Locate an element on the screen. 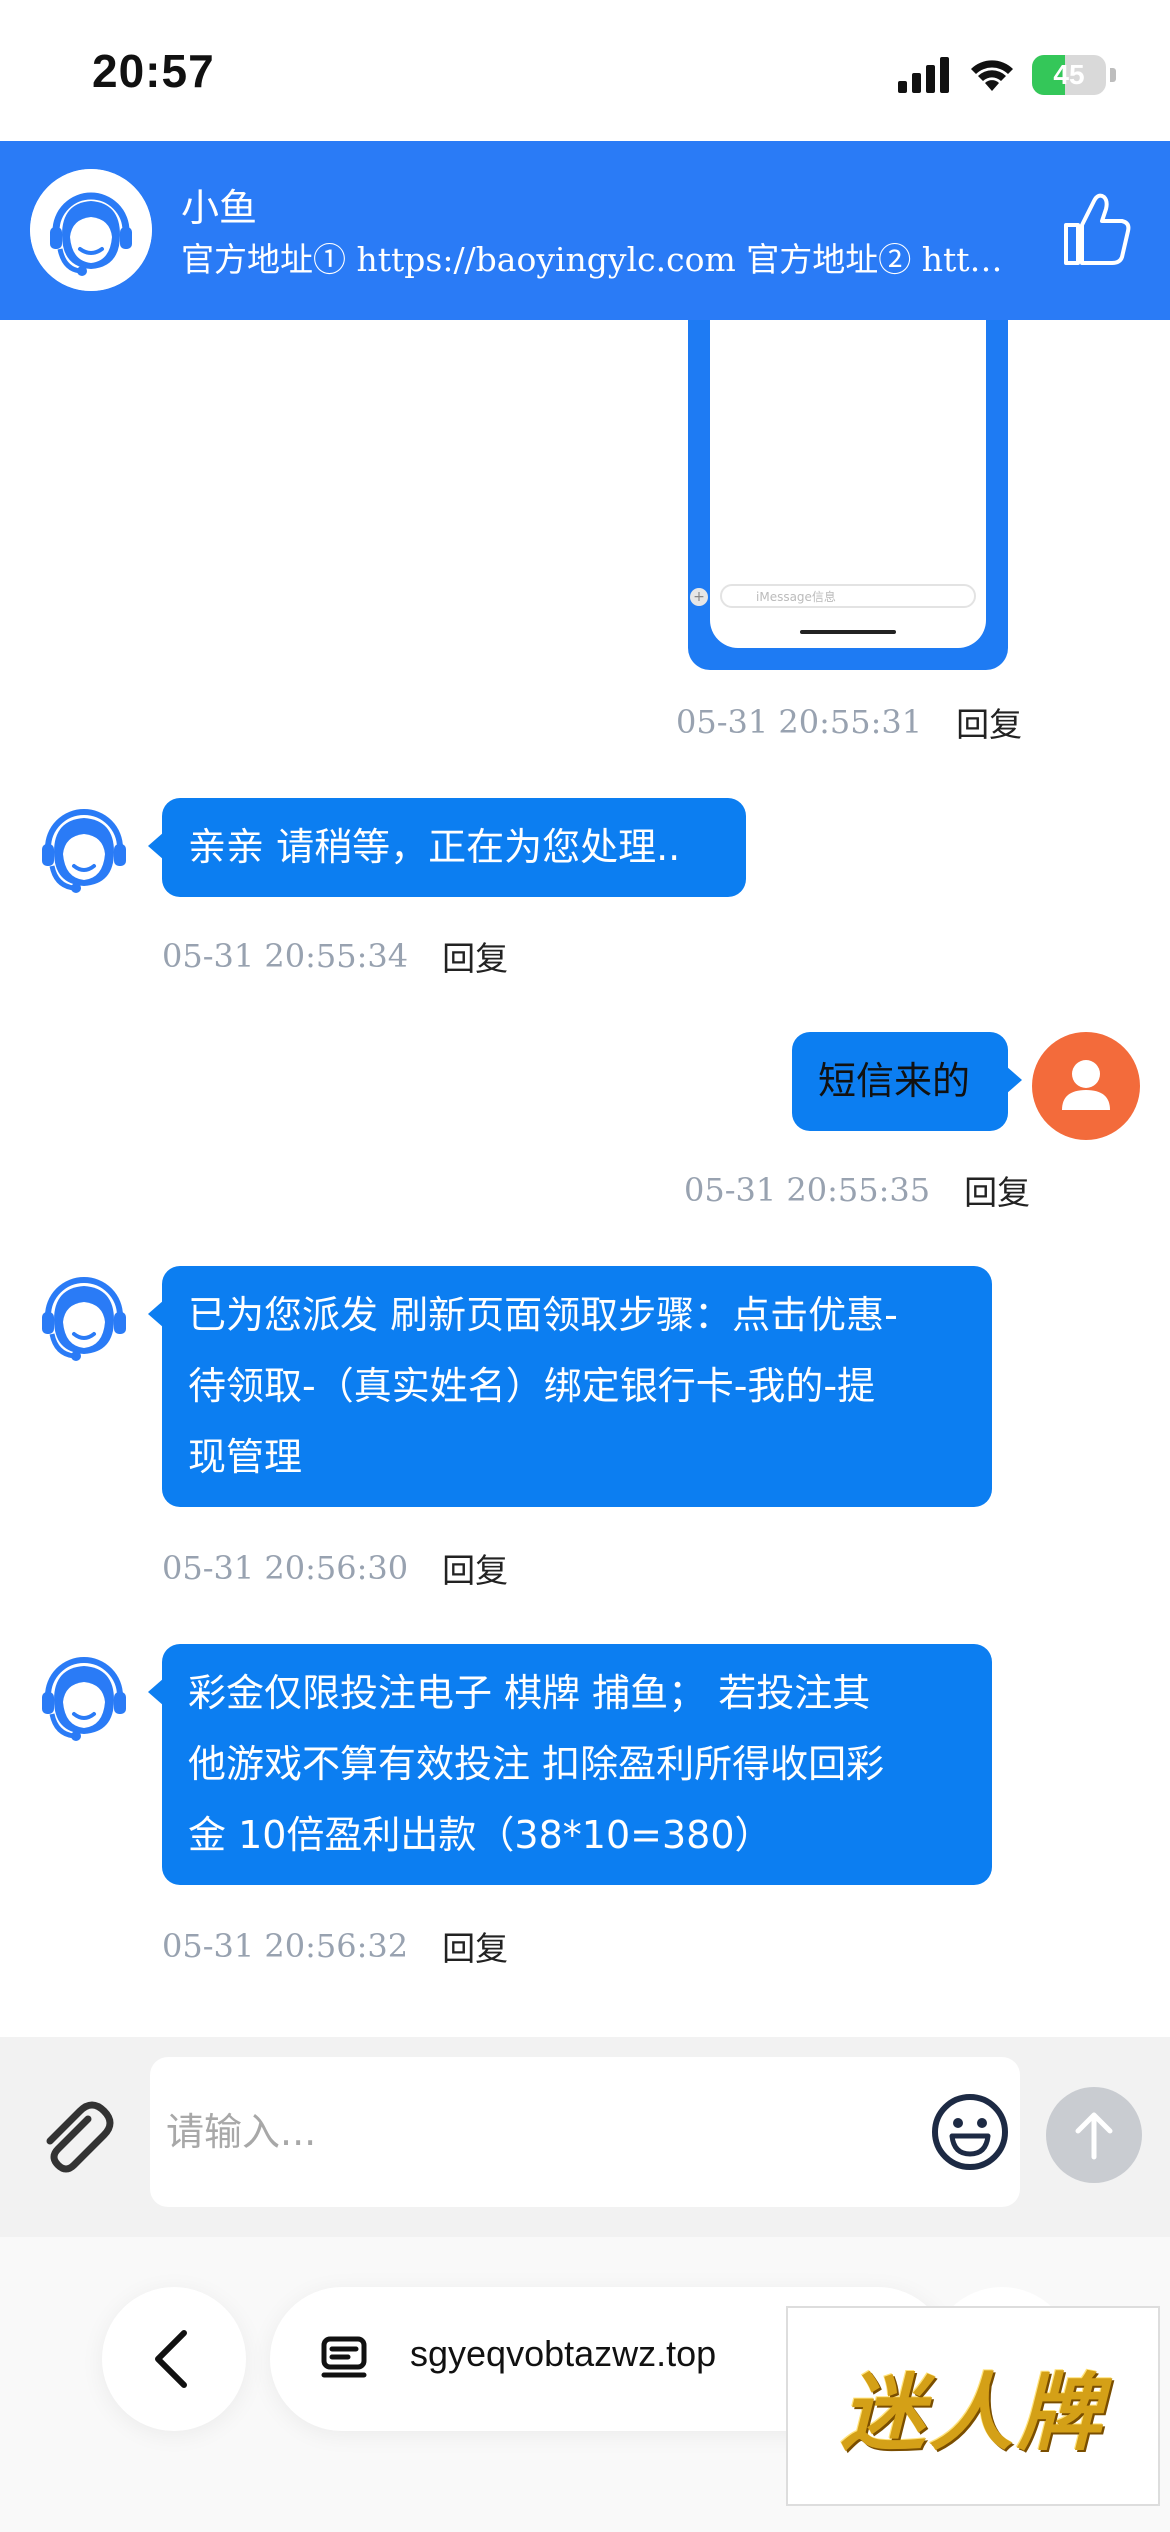 The width and height of the screenshot is (1170, 2532). message-line: 金 10倍盈利出款（38*10=380） is located at coordinates (480, 1835).